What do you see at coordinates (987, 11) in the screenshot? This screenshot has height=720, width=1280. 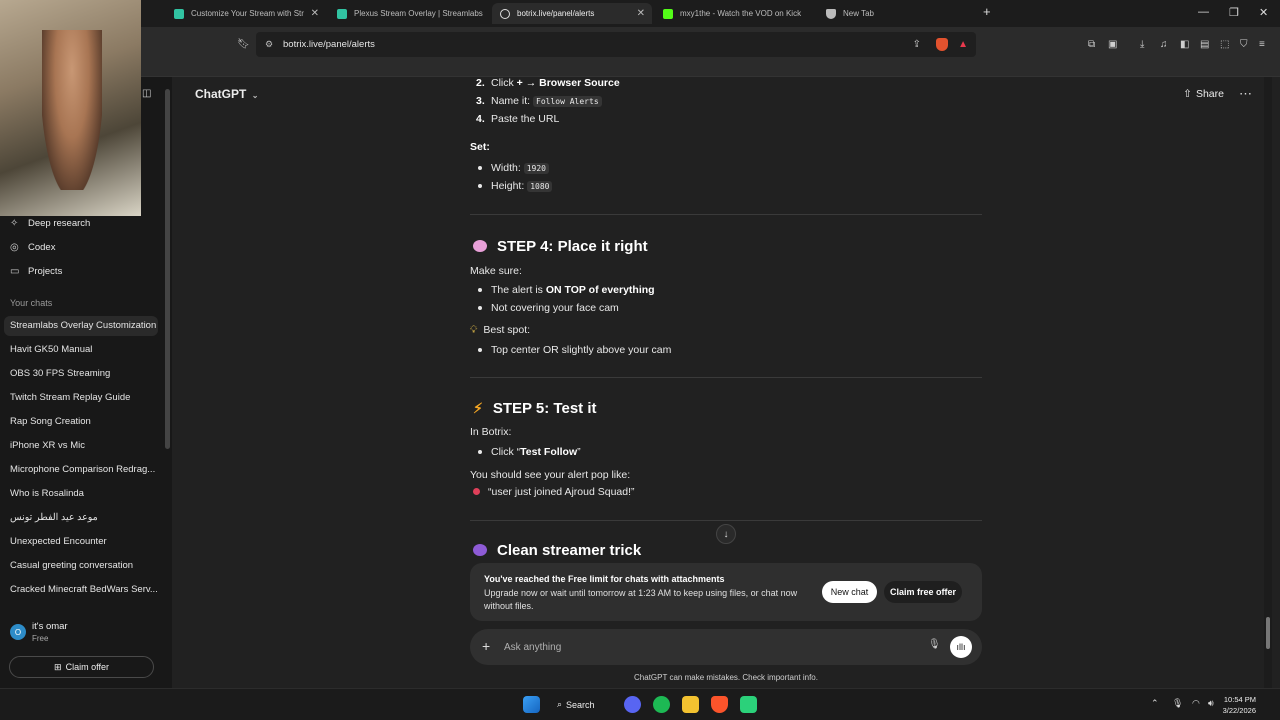 I see `new-tab-button: +` at bounding box center [987, 11].